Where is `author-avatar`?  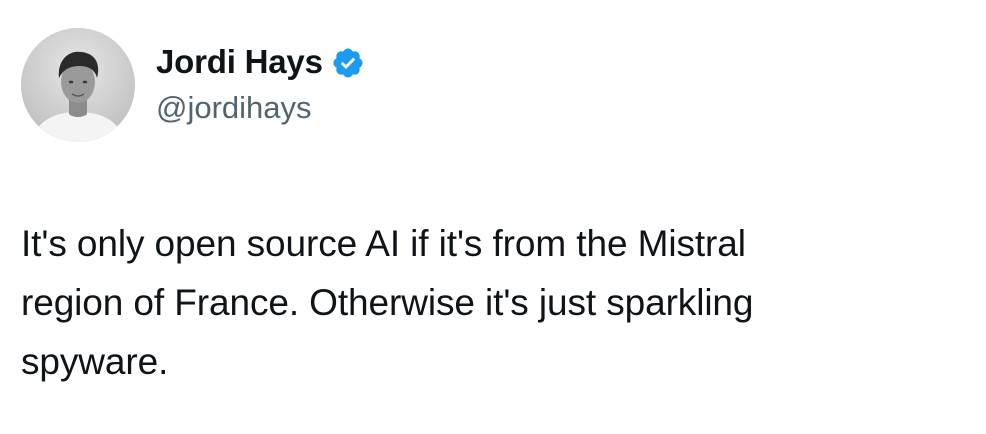
author-avatar is located at coordinates (78, 85).